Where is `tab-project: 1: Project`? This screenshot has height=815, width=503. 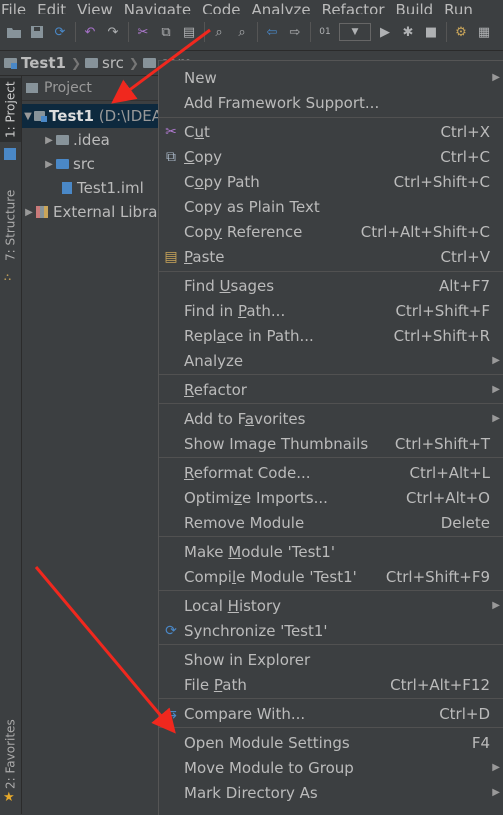 tab-project: 1: Project is located at coordinates (10, 110).